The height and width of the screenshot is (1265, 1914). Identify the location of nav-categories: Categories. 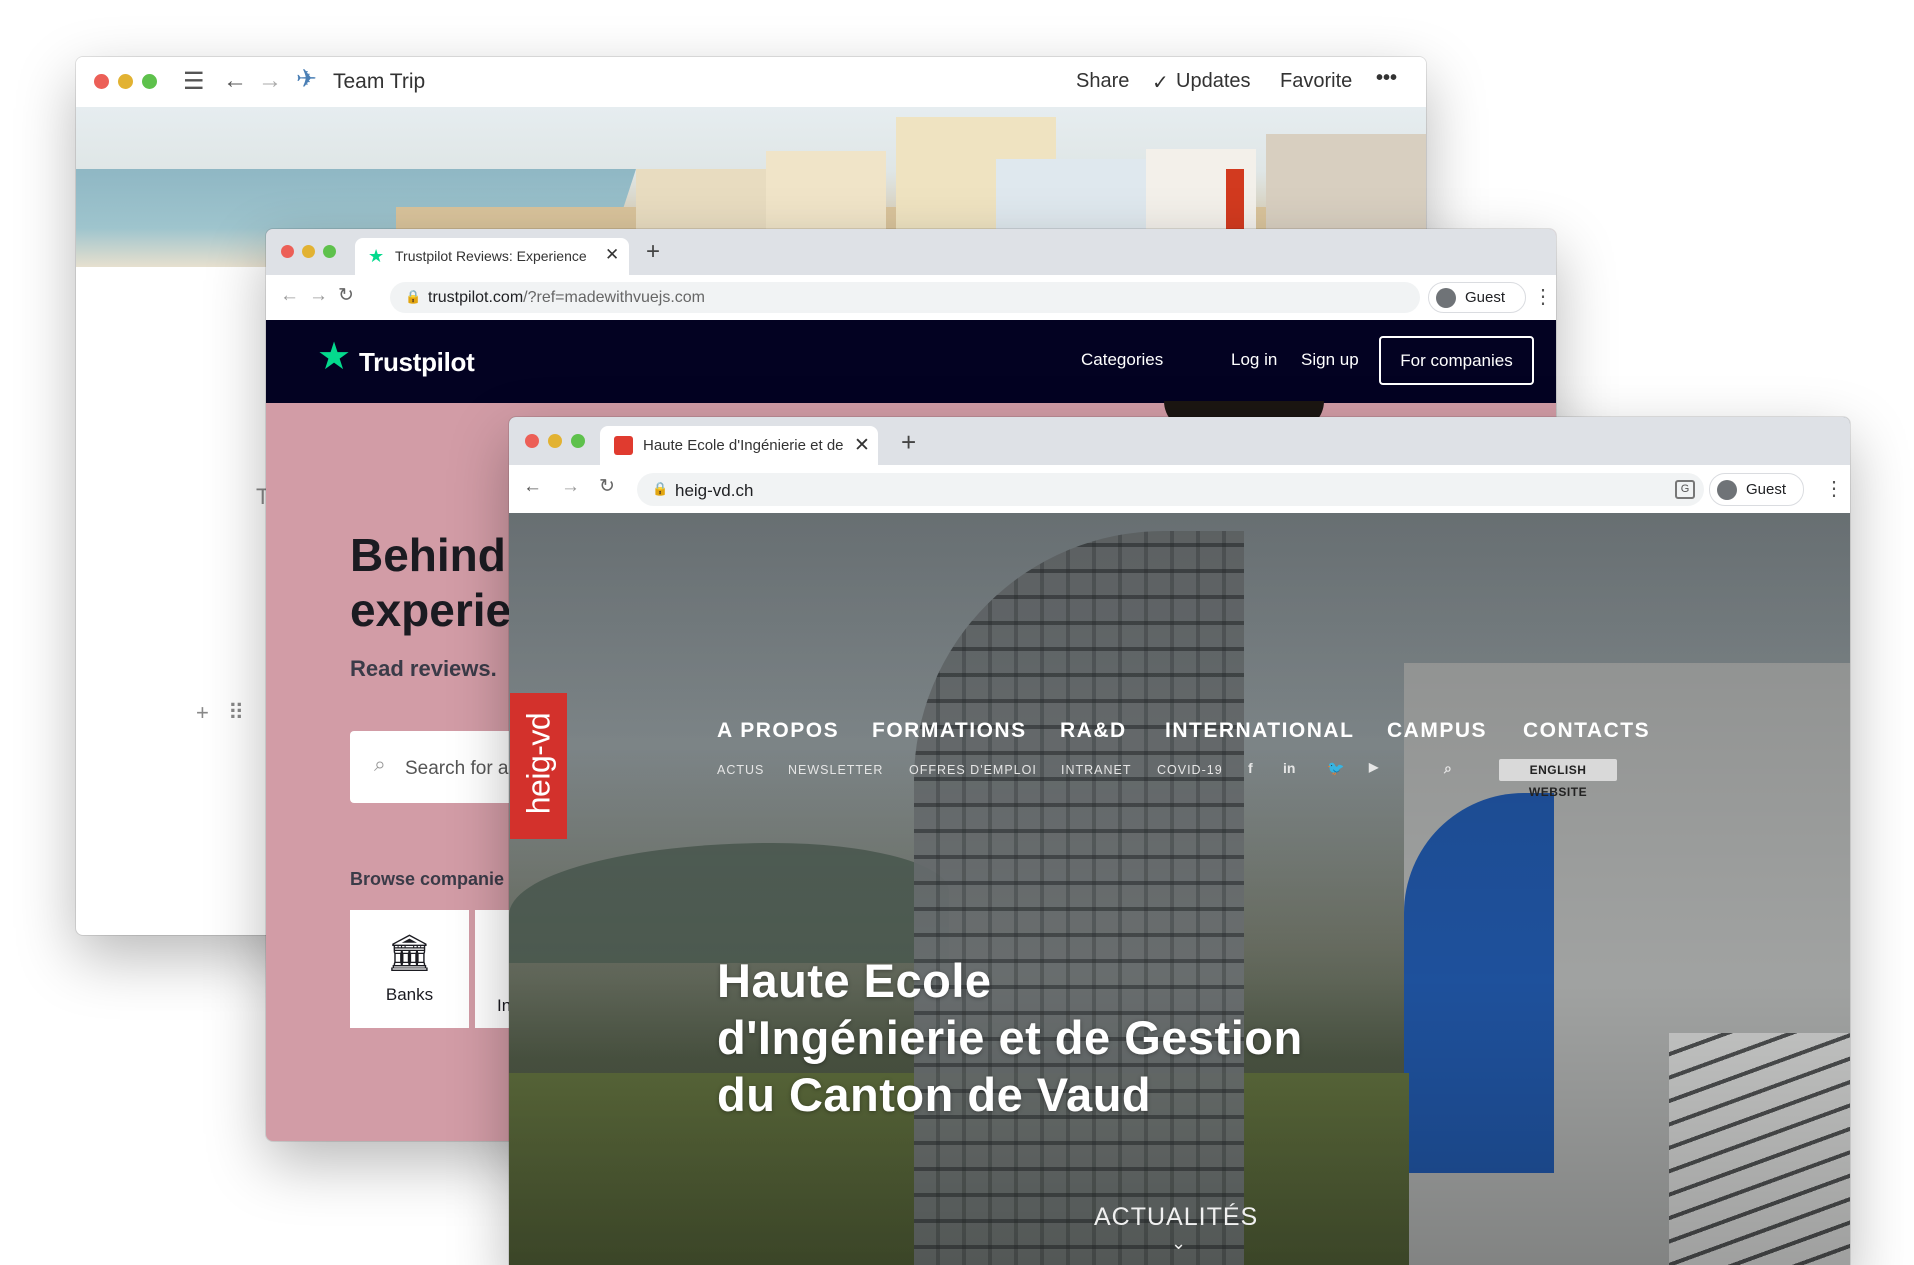
(1122, 360).